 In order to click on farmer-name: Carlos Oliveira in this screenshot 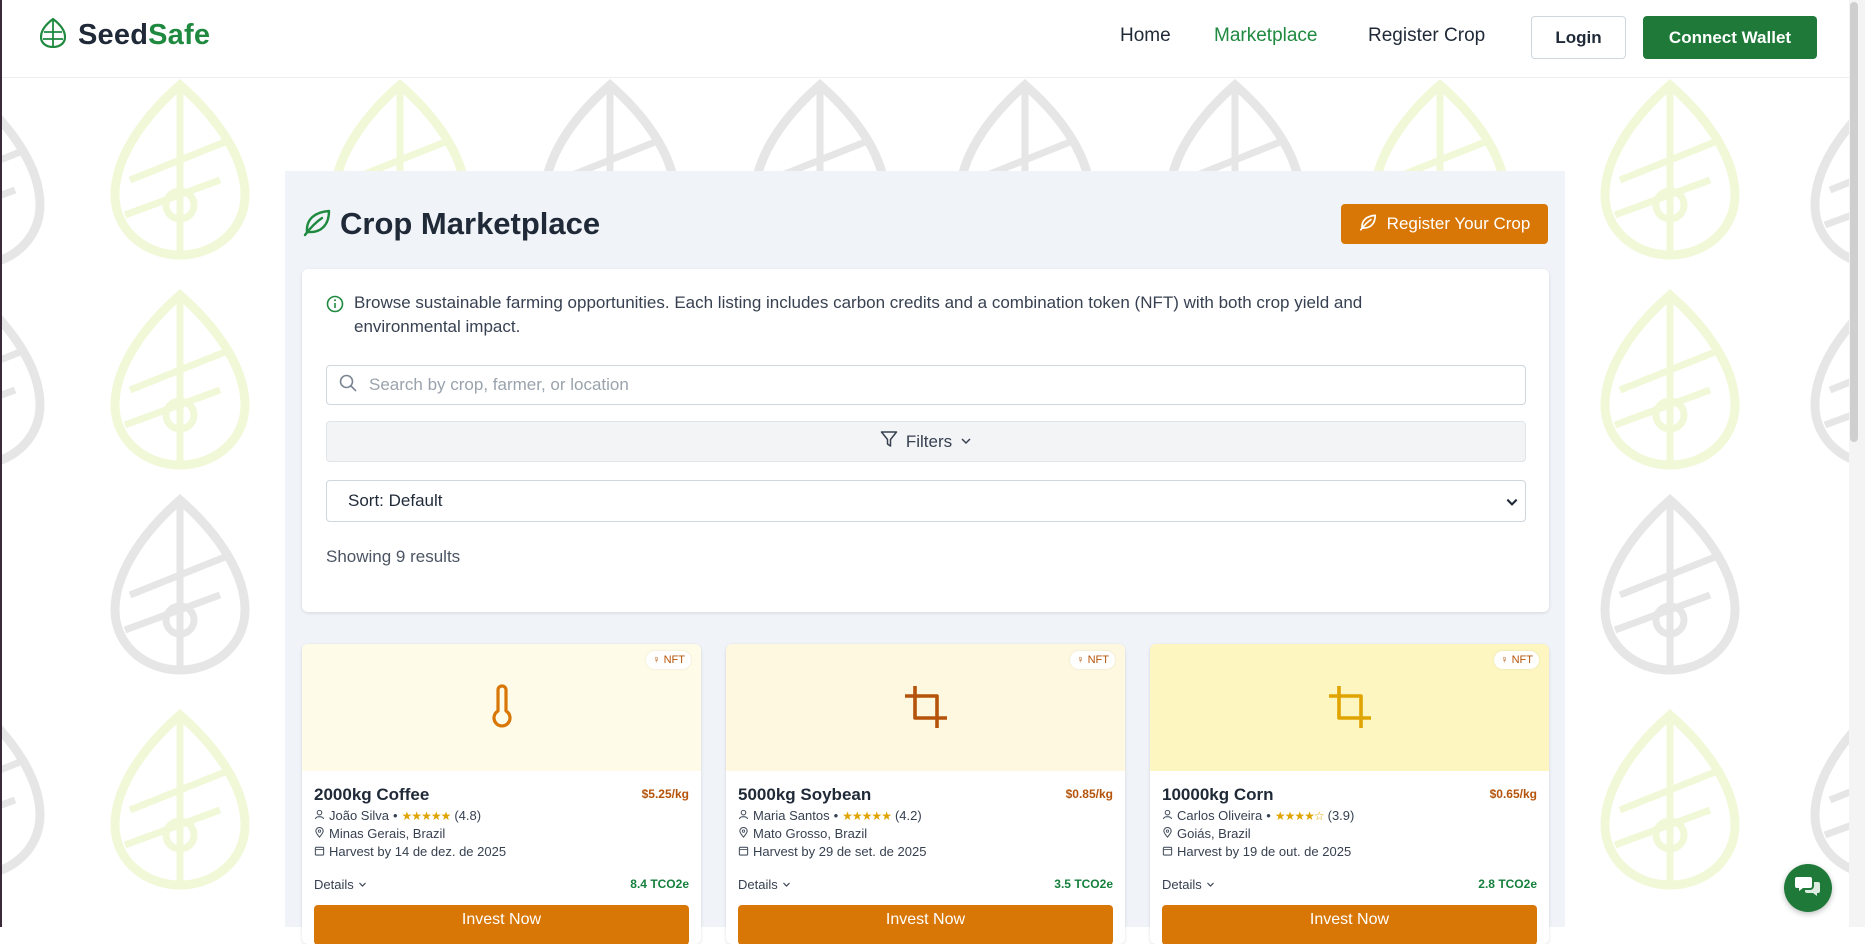, I will do `click(1219, 815)`.